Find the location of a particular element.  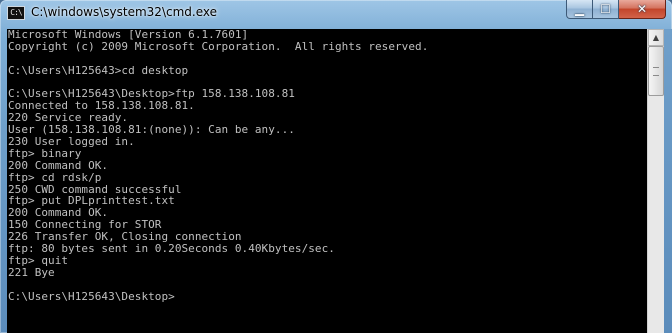

console-line: ftp> quit is located at coordinates (38, 260).